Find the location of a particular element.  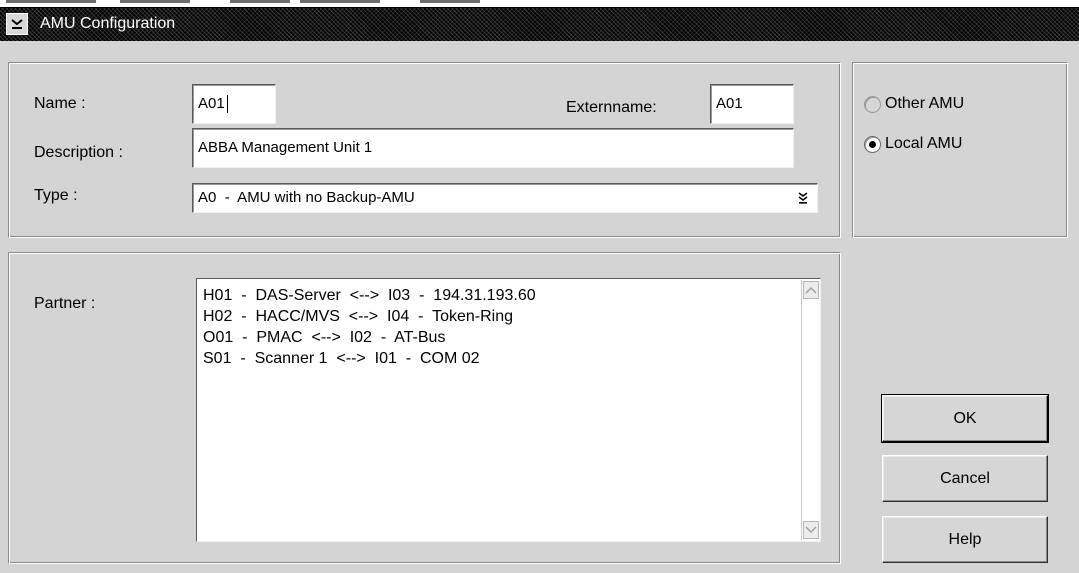

other-amu-radio: Other AMU is located at coordinates (914, 104).